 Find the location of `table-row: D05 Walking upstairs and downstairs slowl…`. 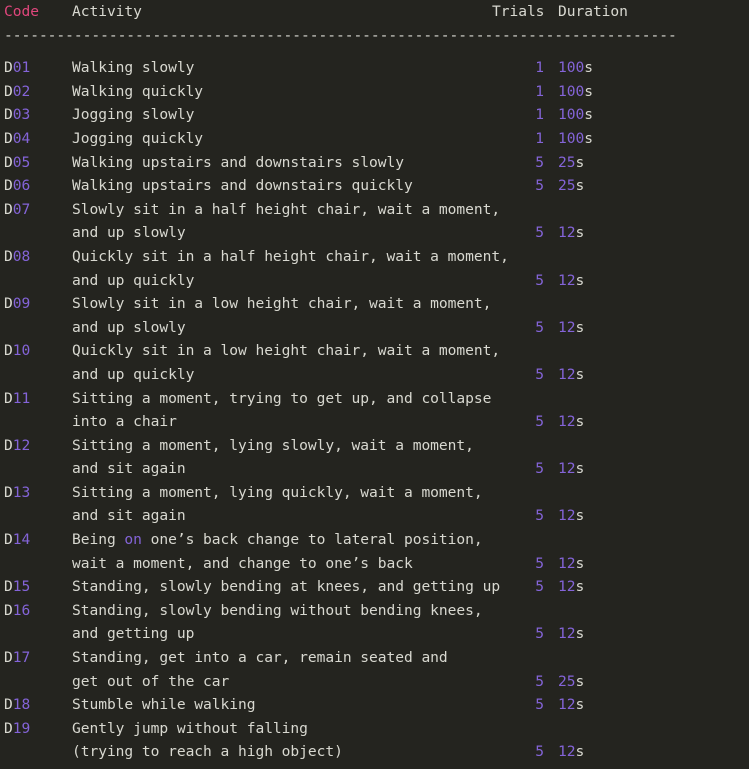

table-row: D05 Walking upstairs and downstairs slowl… is located at coordinates (374, 163).